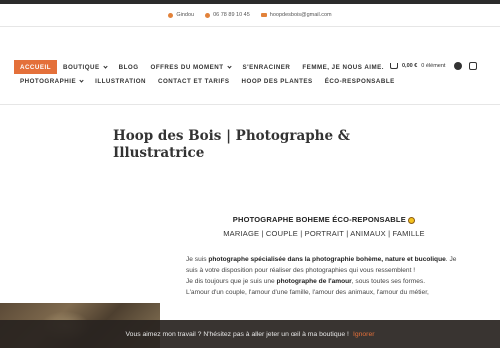 Image resolution: width=500 pixels, height=348 pixels. I want to click on instagram-icon, so click(473, 66).